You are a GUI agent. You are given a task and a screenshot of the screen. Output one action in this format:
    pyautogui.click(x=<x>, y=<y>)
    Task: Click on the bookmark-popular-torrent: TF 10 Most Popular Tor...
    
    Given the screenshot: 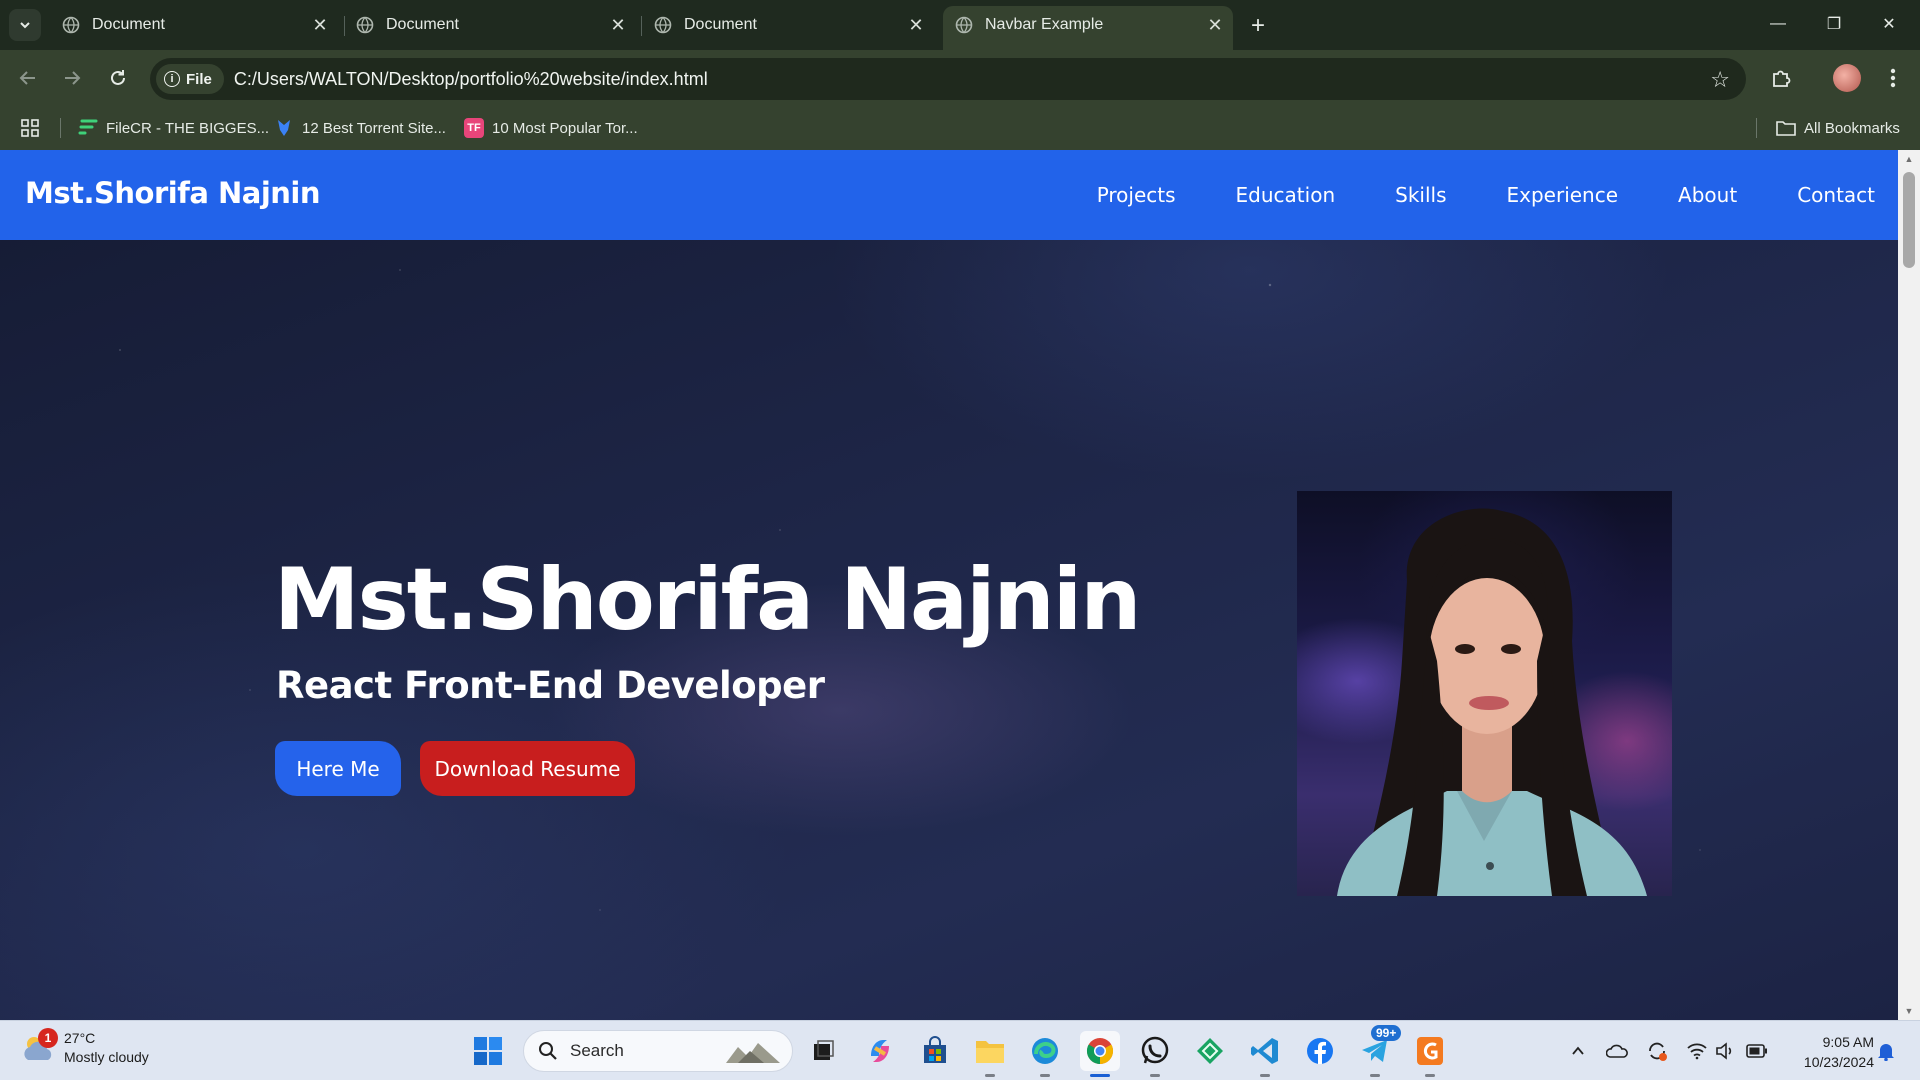 What is the action you would take?
    pyautogui.click(x=551, y=128)
    